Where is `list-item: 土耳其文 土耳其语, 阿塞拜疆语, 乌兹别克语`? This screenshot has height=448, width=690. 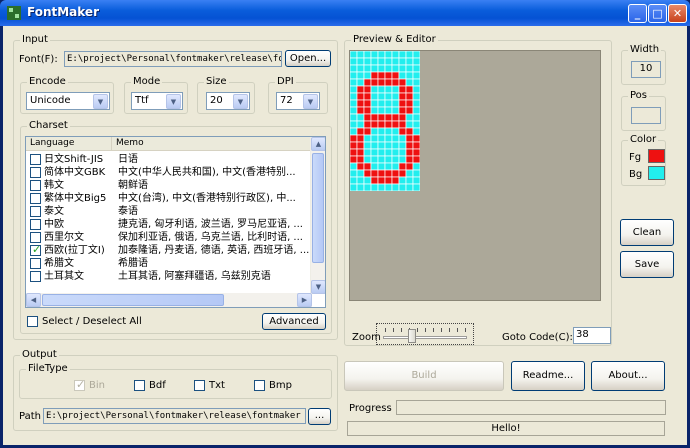
list-item: 土耳其文 土耳其语, 阿塞拜疆语, 乌兹别克语 is located at coordinates (169, 276).